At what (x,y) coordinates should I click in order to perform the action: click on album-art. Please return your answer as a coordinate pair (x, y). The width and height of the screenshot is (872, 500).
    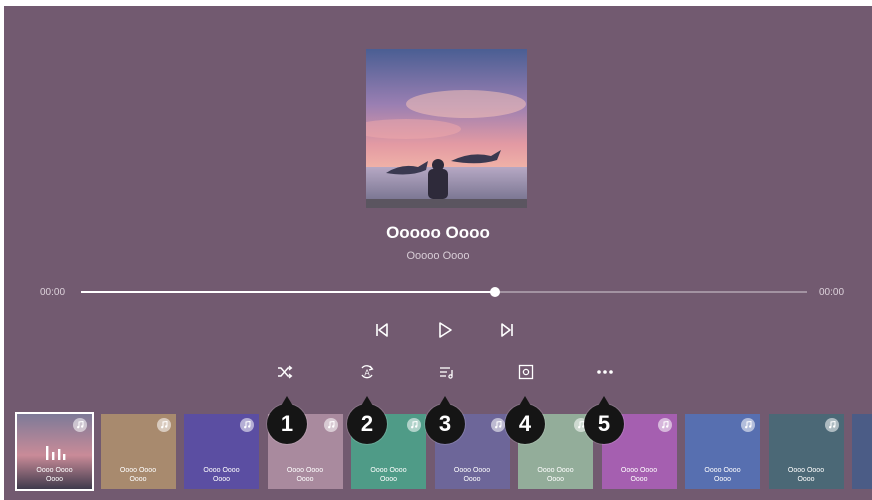
    Looking at the image, I should click on (446, 128).